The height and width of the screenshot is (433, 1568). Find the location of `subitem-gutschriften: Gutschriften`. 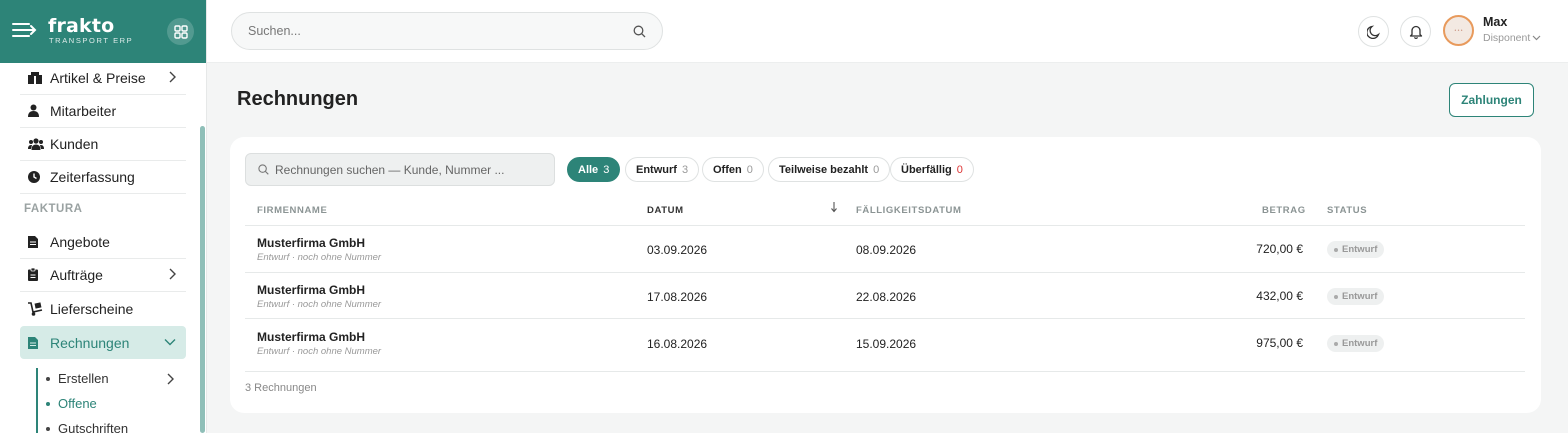

subitem-gutschriften: Gutschriften is located at coordinates (87, 427).